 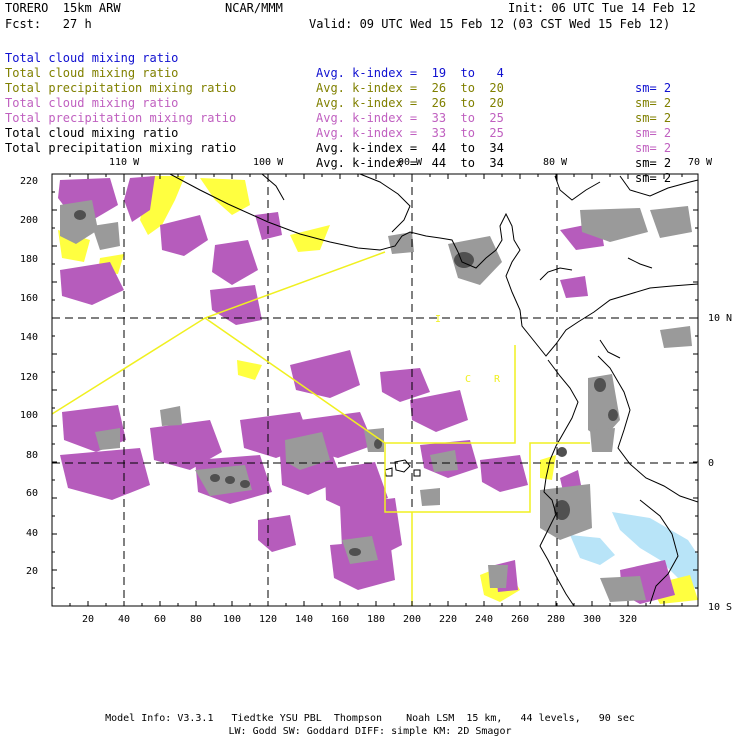 What do you see at coordinates (438, 319) in the screenshot?
I see `region-label: I` at bounding box center [438, 319].